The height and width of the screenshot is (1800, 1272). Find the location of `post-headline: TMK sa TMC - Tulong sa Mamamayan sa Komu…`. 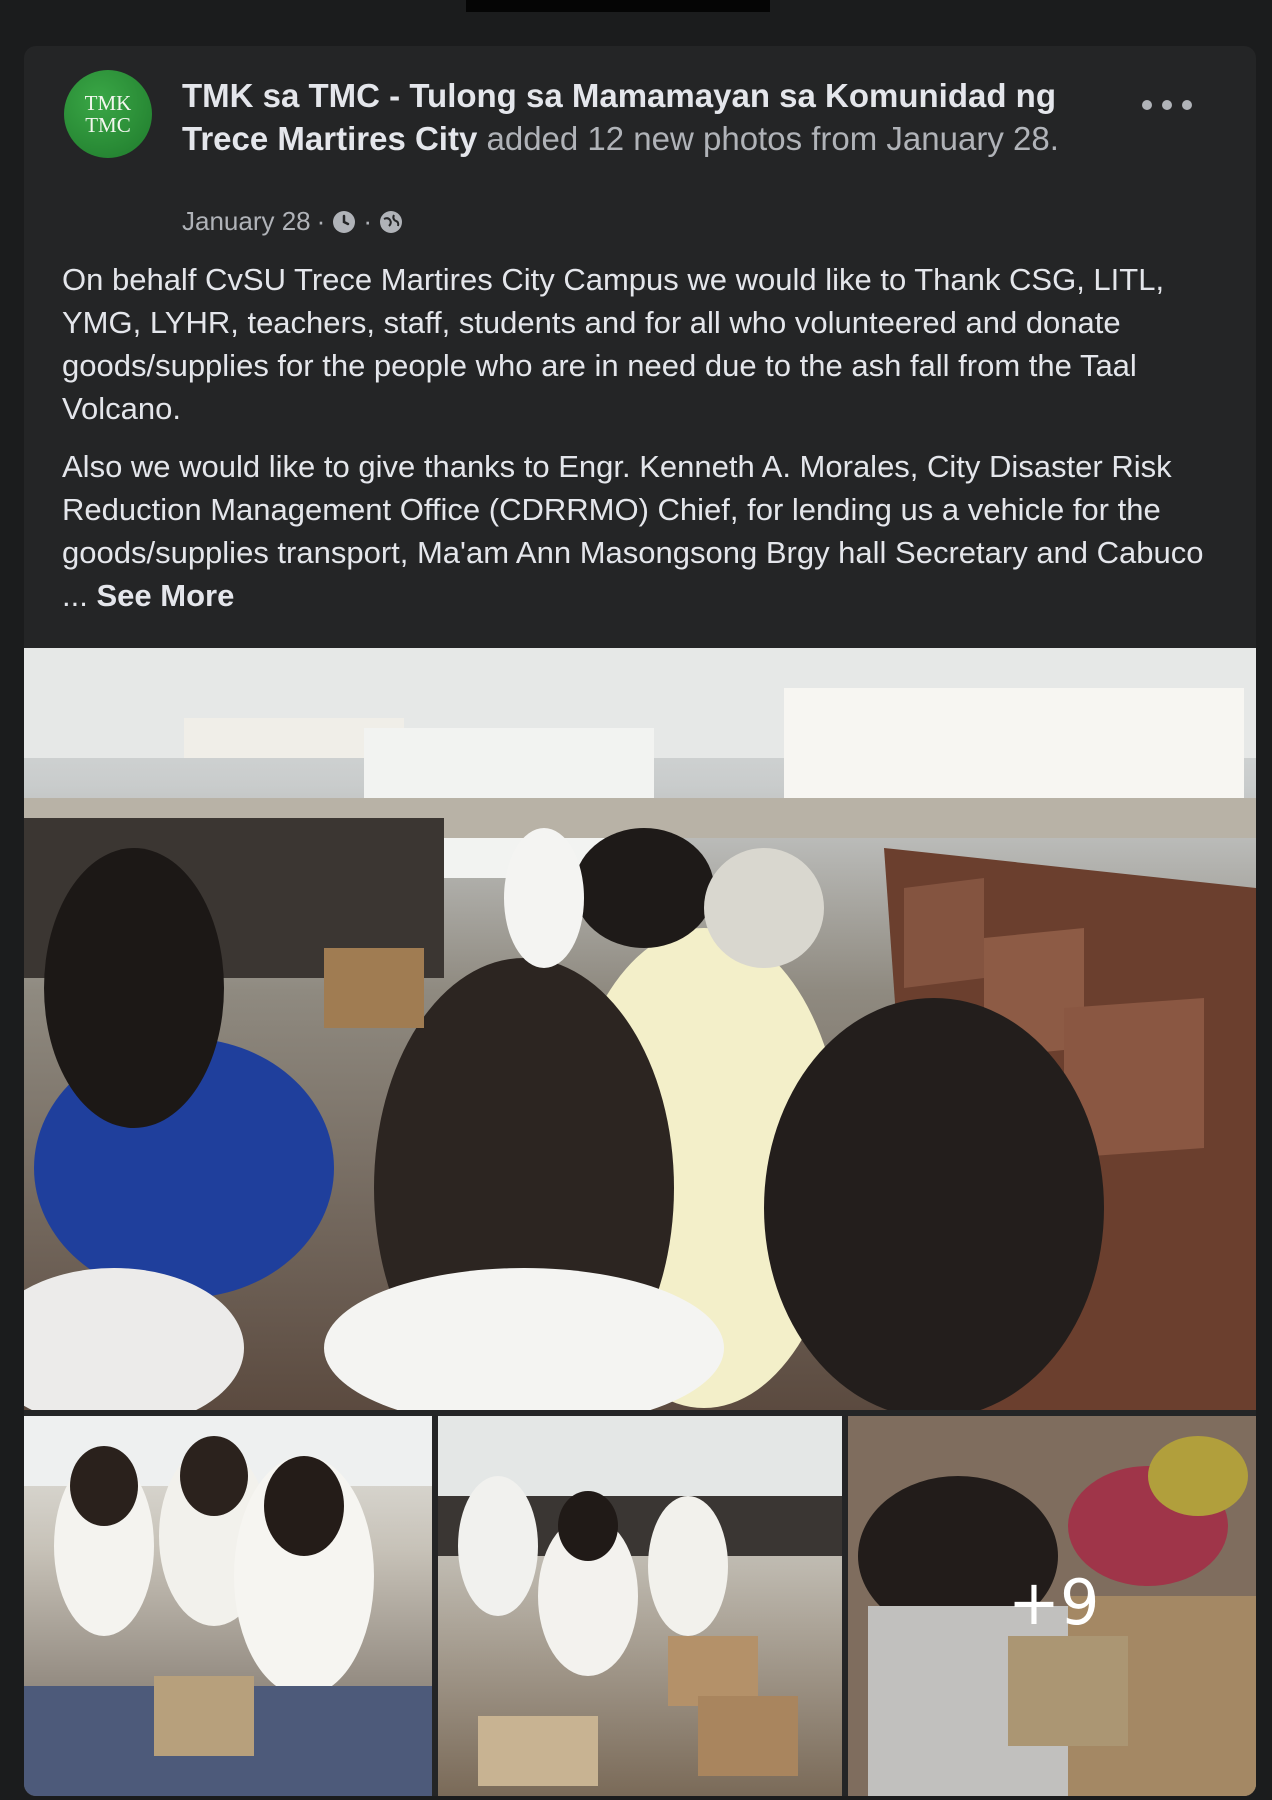

post-headline: TMK sa TMC - Tulong sa Mamamayan sa Komu… is located at coordinates (647, 117).